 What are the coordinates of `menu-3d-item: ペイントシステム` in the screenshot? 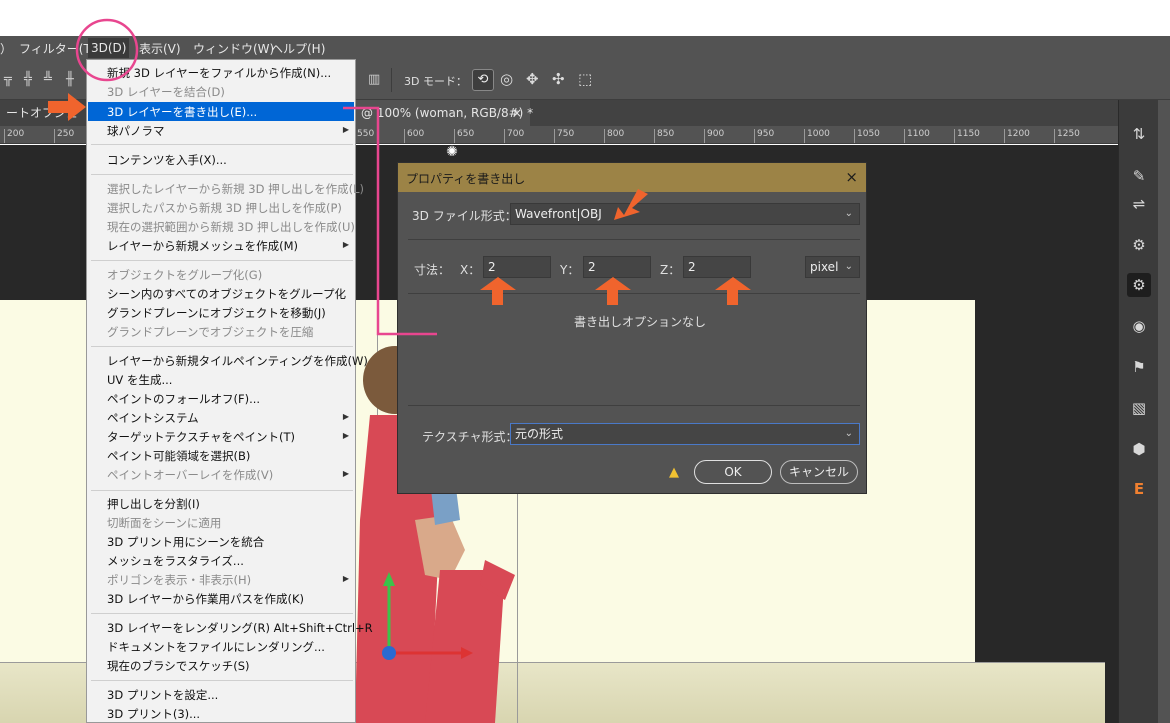 It's located at (153, 418).